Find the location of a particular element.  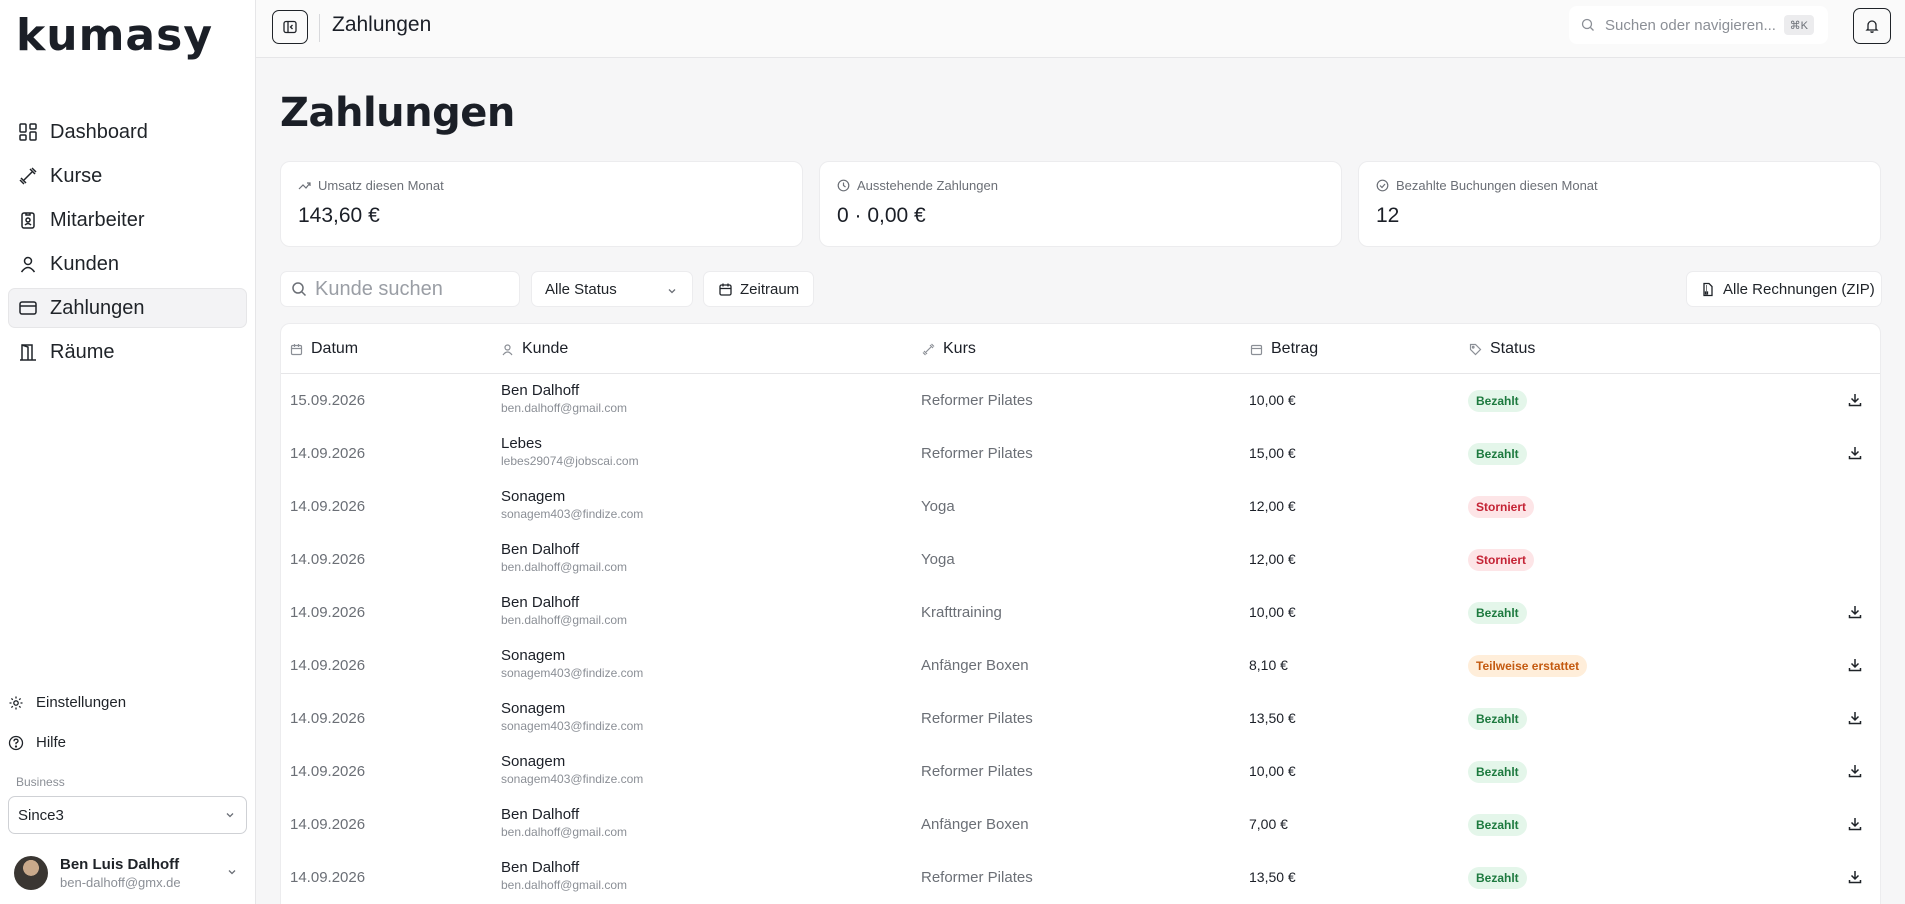

stat-card-paid-bookings: Bezahlte Buchungen diesen Monat 12 is located at coordinates (1619, 204).